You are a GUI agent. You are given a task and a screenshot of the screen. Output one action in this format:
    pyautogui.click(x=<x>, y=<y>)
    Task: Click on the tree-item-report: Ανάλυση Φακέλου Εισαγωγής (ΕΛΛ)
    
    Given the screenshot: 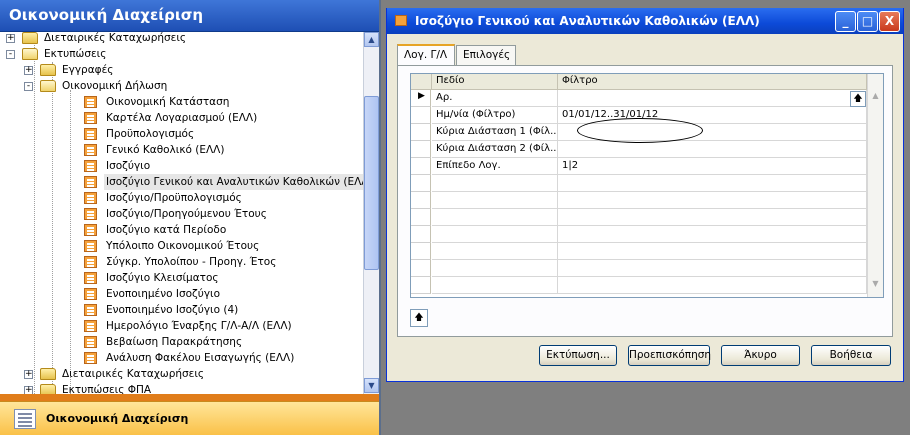 What is the action you would take?
    pyautogui.click(x=182, y=358)
    